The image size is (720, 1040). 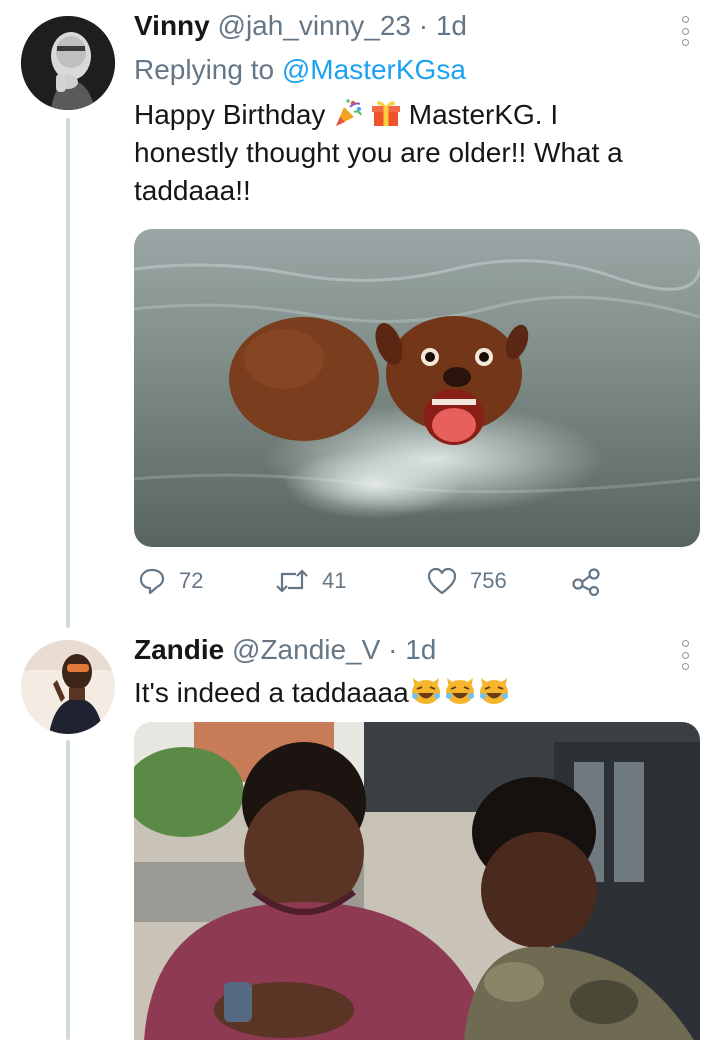 What do you see at coordinates (172, 25) in the screenshot?
I see `user-name: Vinny` at bounding box center [172, 25].